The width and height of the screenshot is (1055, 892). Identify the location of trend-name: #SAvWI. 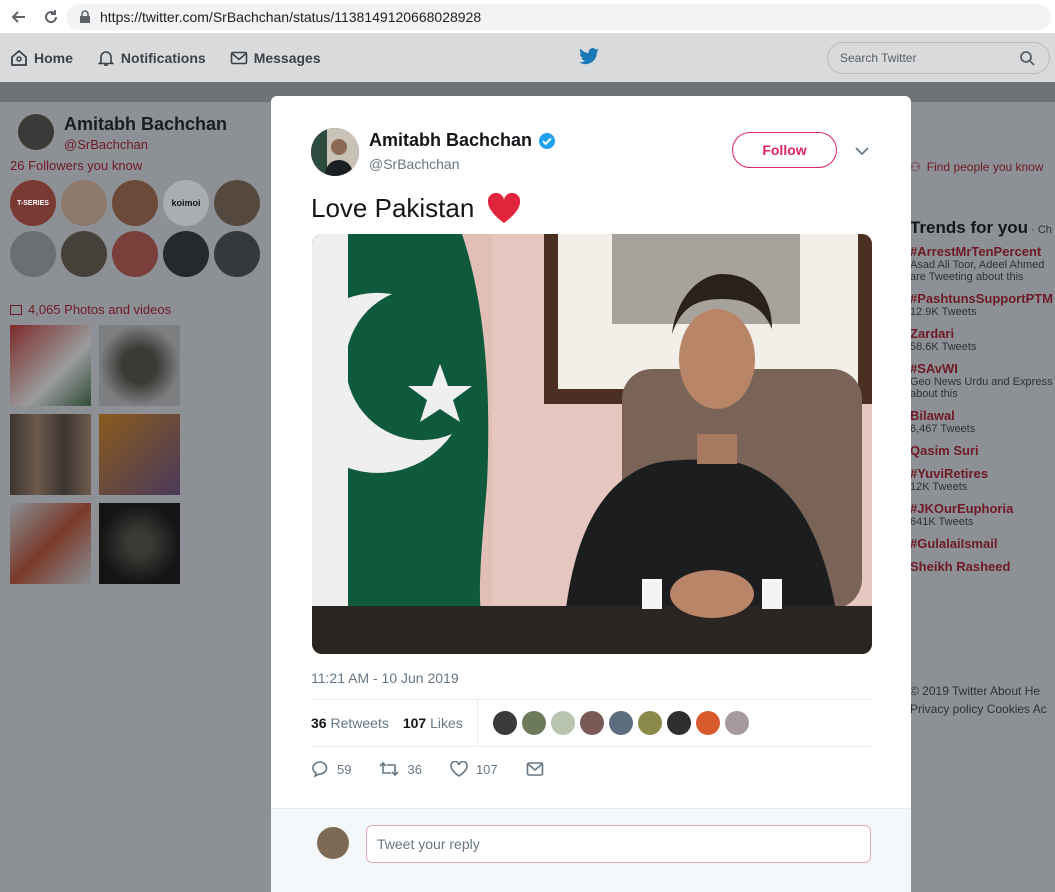
(934, 368).